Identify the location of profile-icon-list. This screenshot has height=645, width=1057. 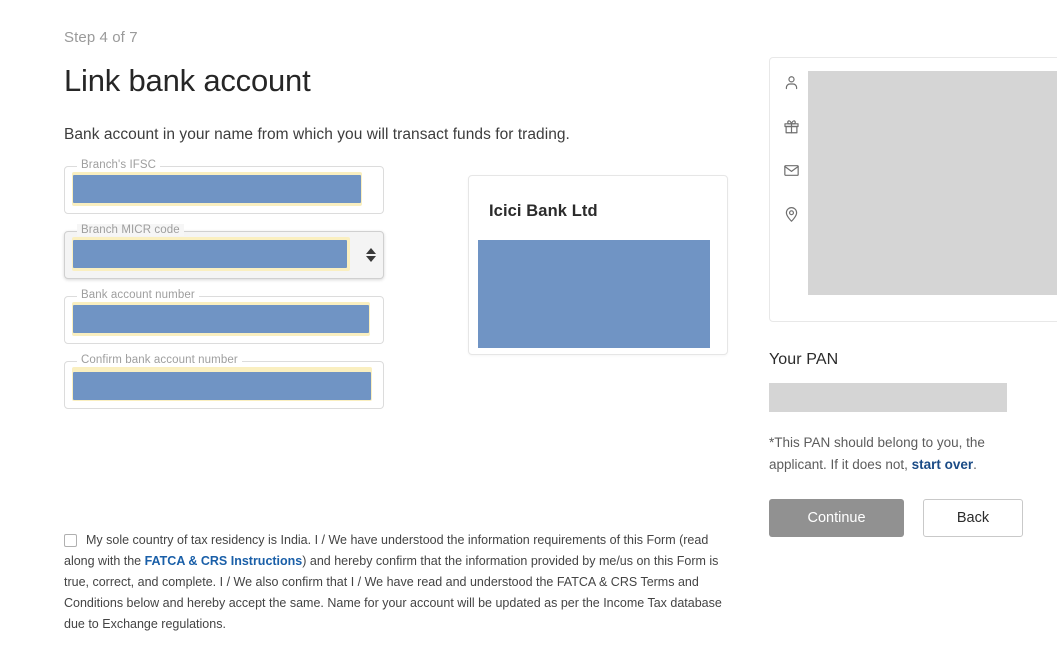
(796, 148).